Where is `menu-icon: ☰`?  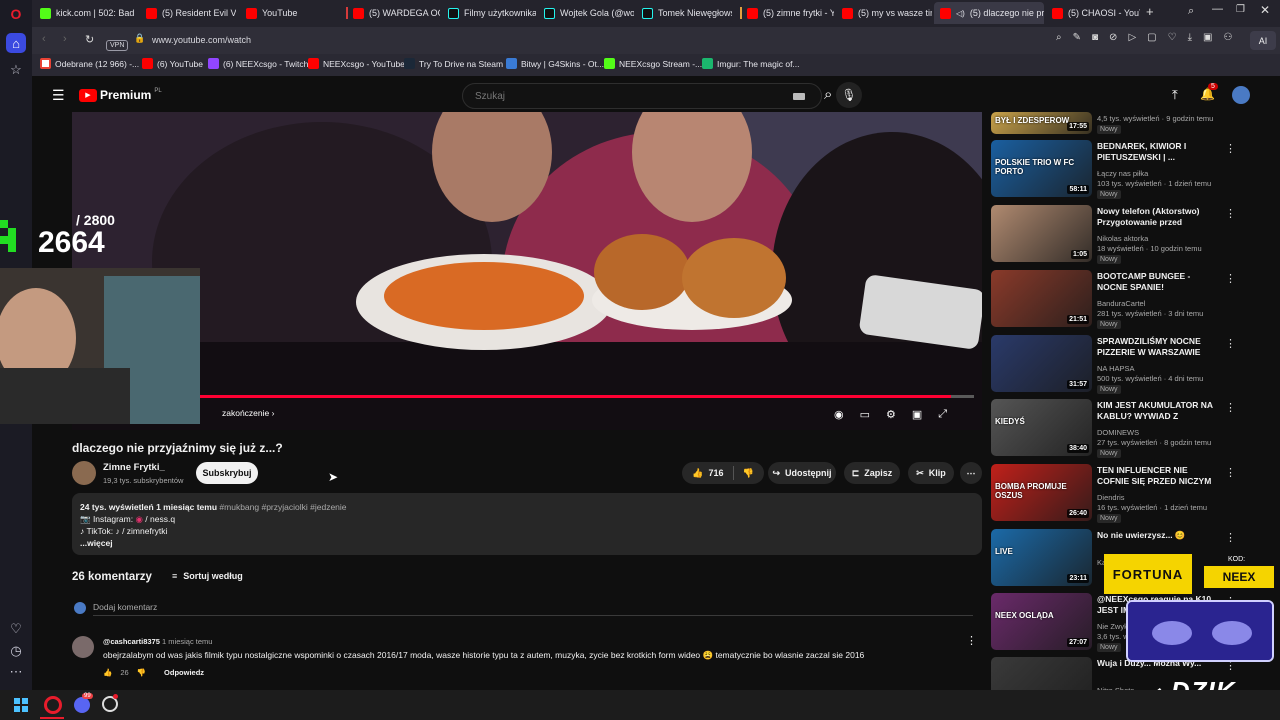
menu-icon: ☰ is located at coordinates (58, 95).